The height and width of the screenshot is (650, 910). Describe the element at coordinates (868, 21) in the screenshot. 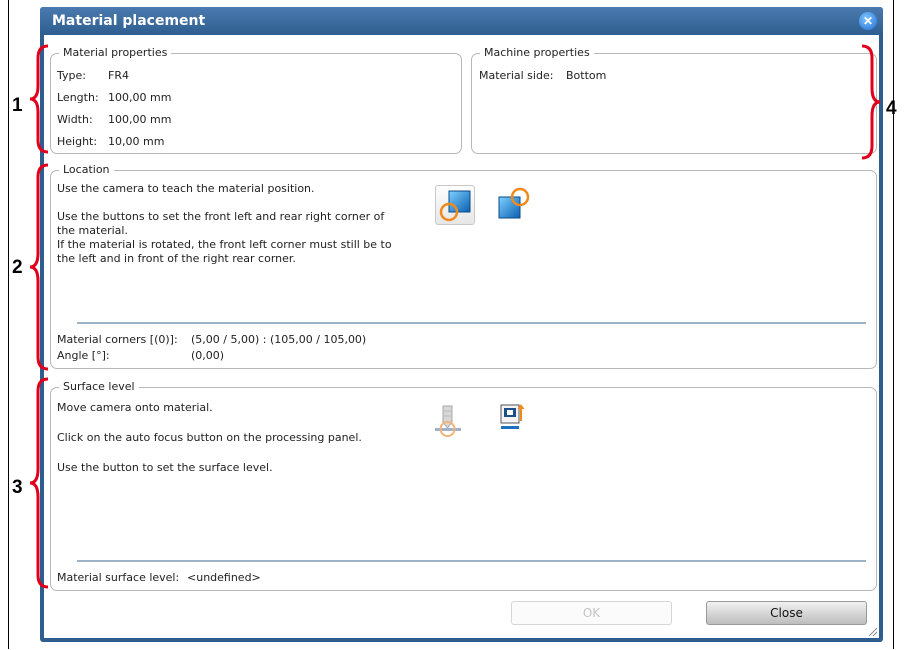

I see `close-icon: ✕` at that location.